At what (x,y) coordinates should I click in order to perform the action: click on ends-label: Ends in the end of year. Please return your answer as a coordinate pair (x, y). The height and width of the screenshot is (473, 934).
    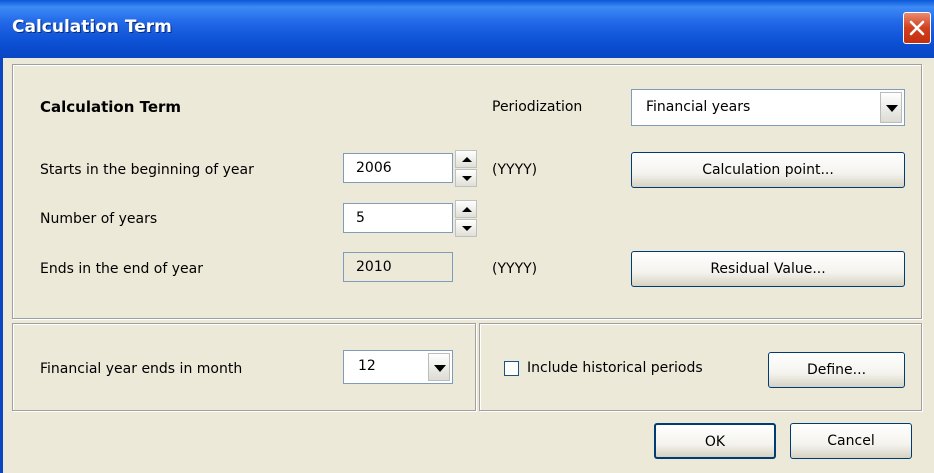
    Looking at the image, I should click on (121, 269).